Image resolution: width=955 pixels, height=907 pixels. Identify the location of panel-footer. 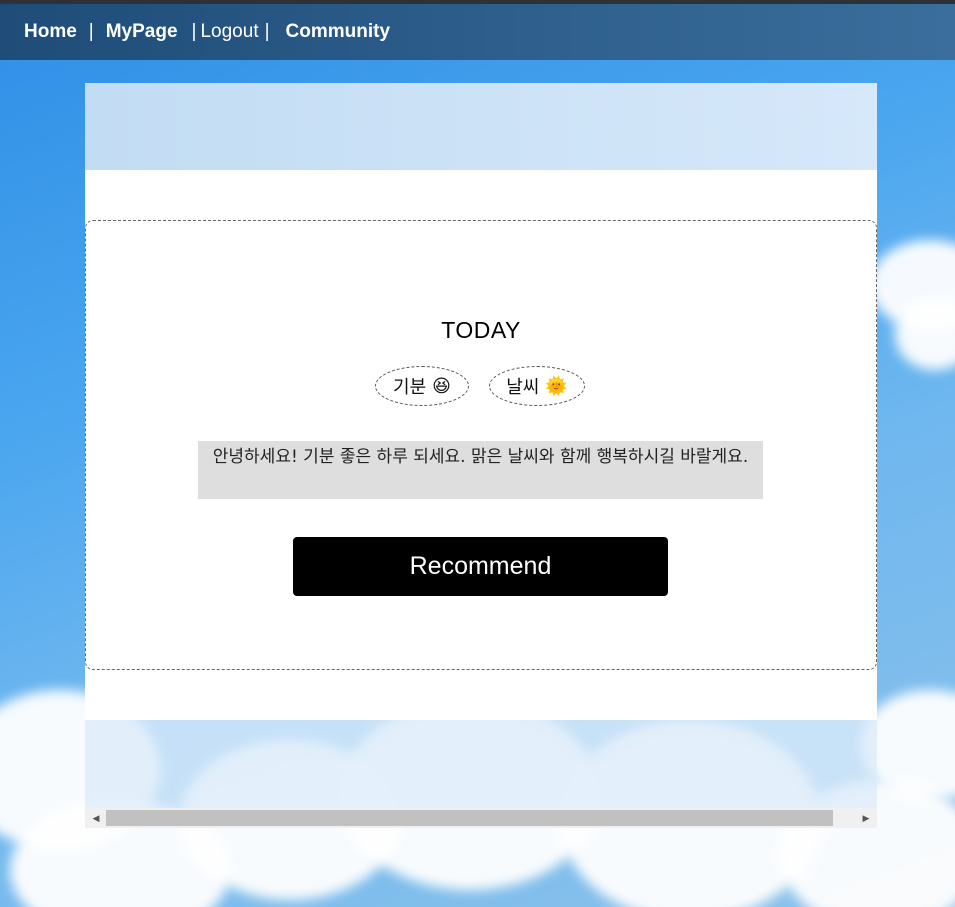
(481, 764).